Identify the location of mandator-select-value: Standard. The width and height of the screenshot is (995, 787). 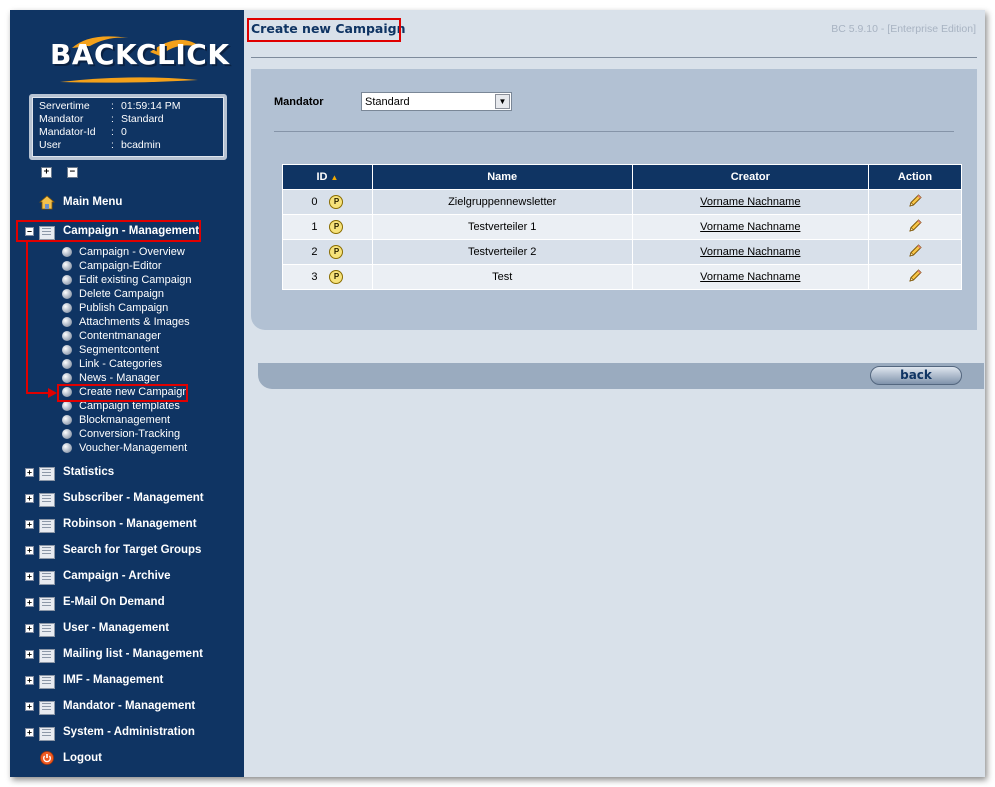
(387, 101).